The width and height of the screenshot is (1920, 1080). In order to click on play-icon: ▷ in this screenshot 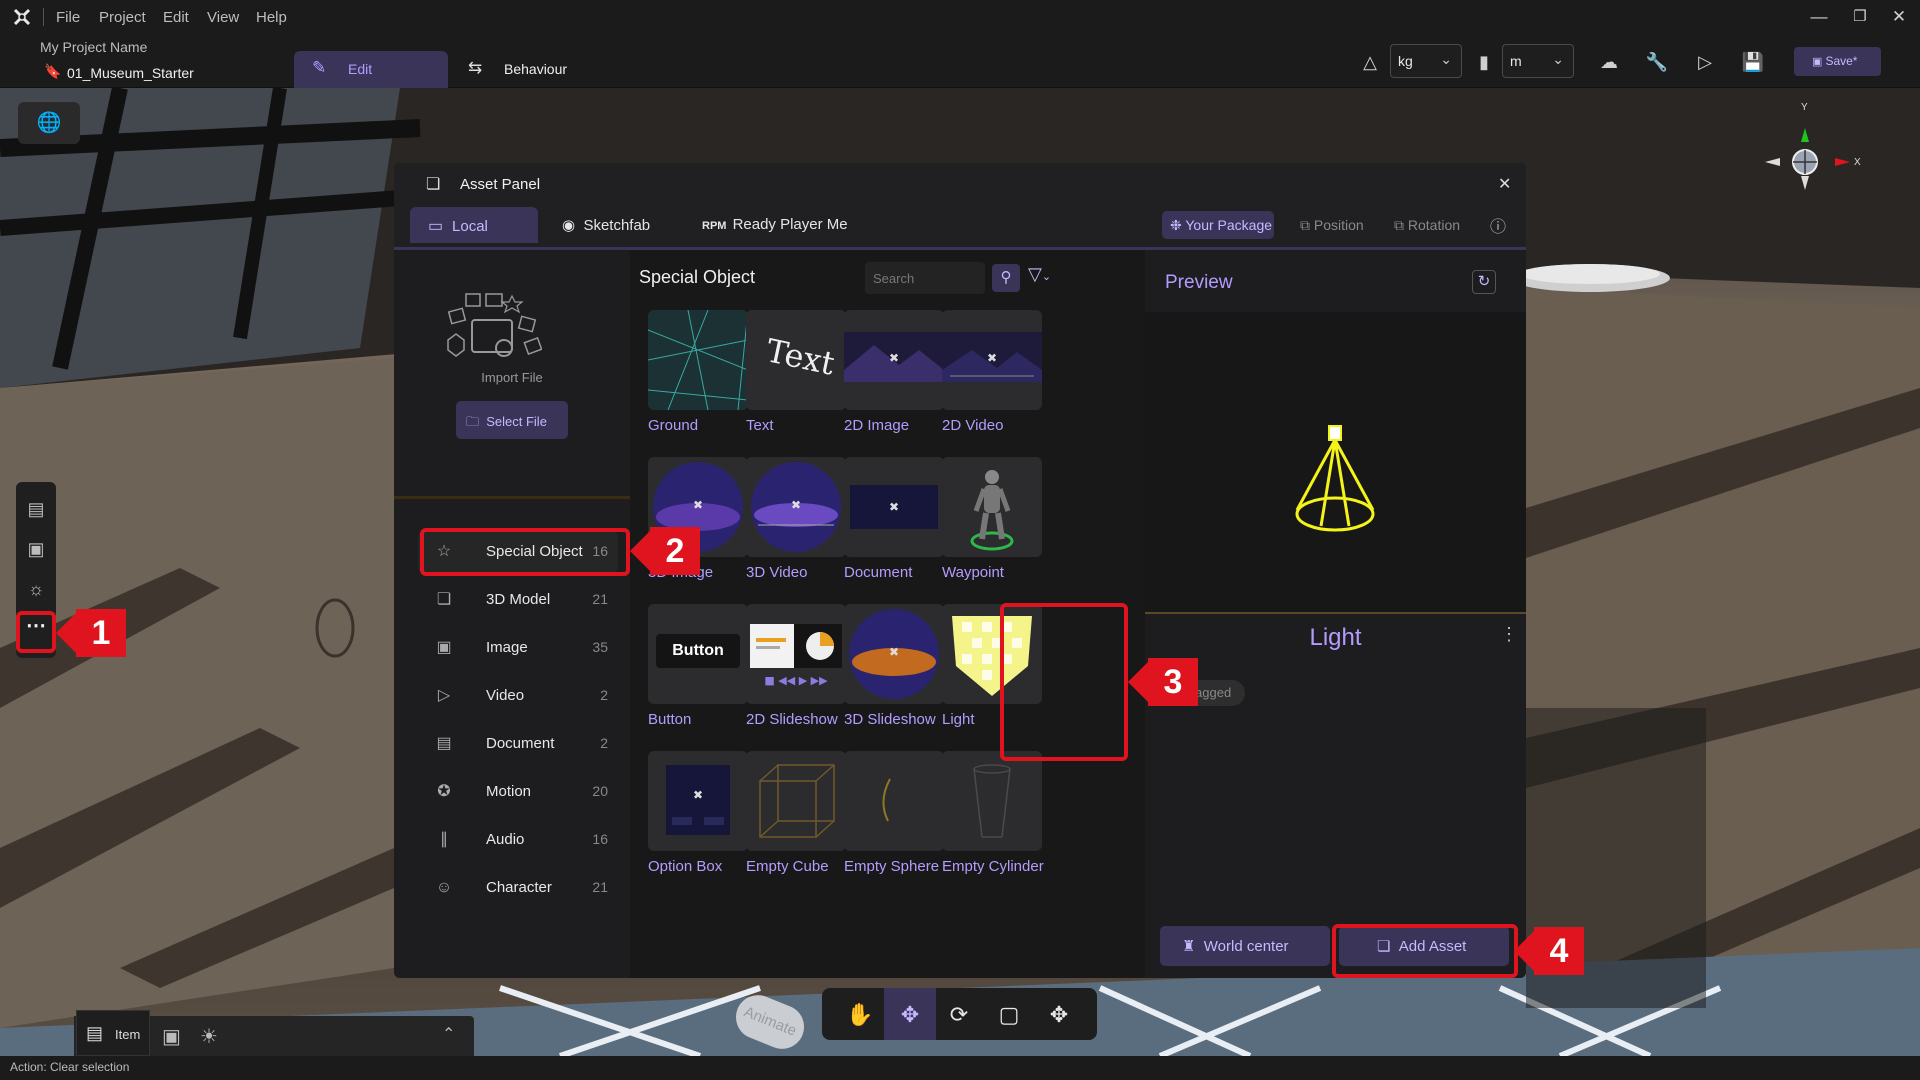, I will do `click(1705, 62)`.